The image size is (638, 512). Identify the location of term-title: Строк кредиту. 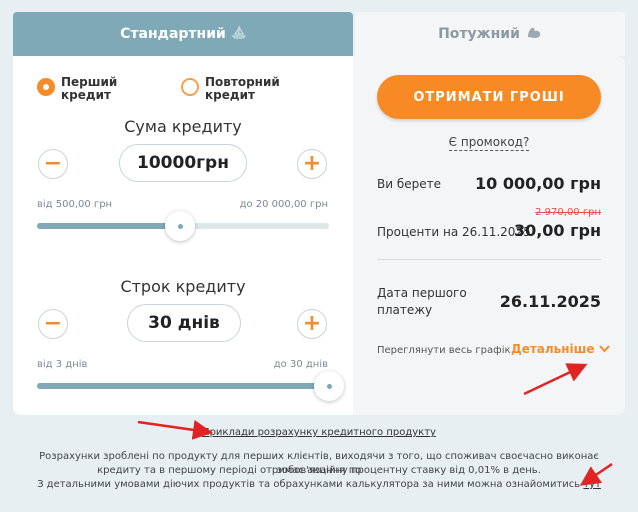
(183, 286).